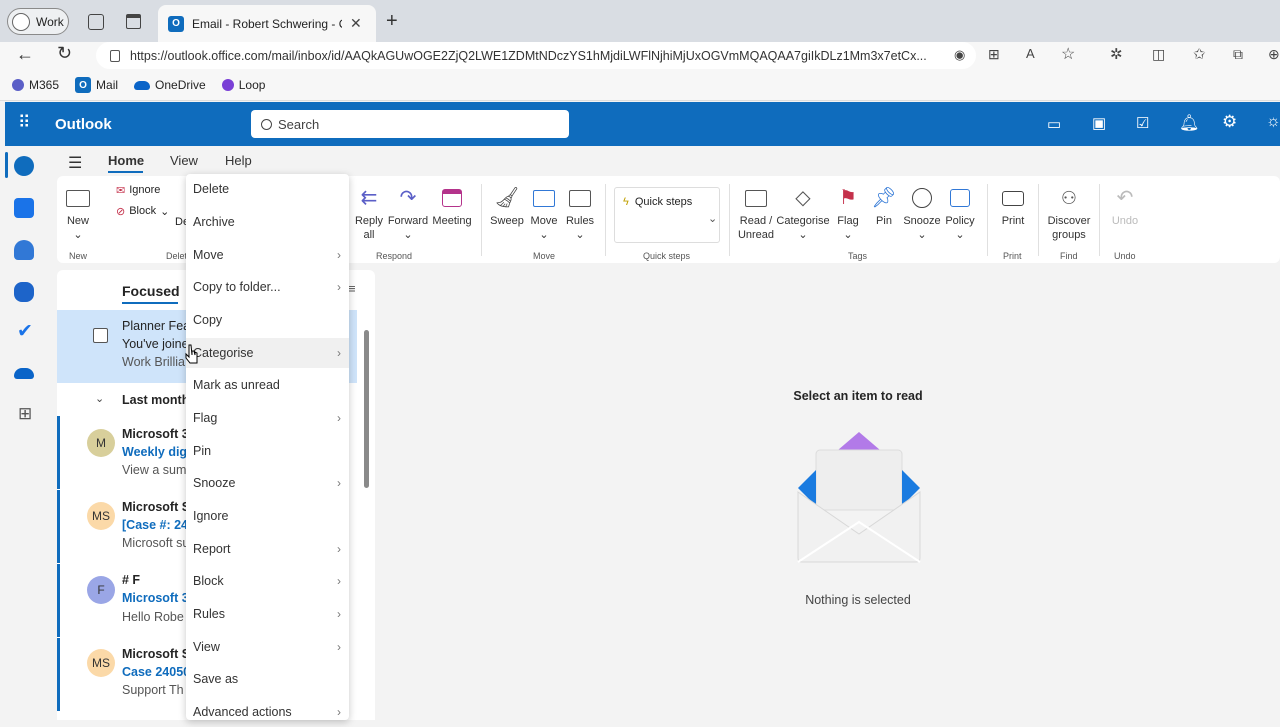  What do you see at coordinates (366, 409) in the screenshot?
I see `list-scrollbar` at bounding box center [366, 409].